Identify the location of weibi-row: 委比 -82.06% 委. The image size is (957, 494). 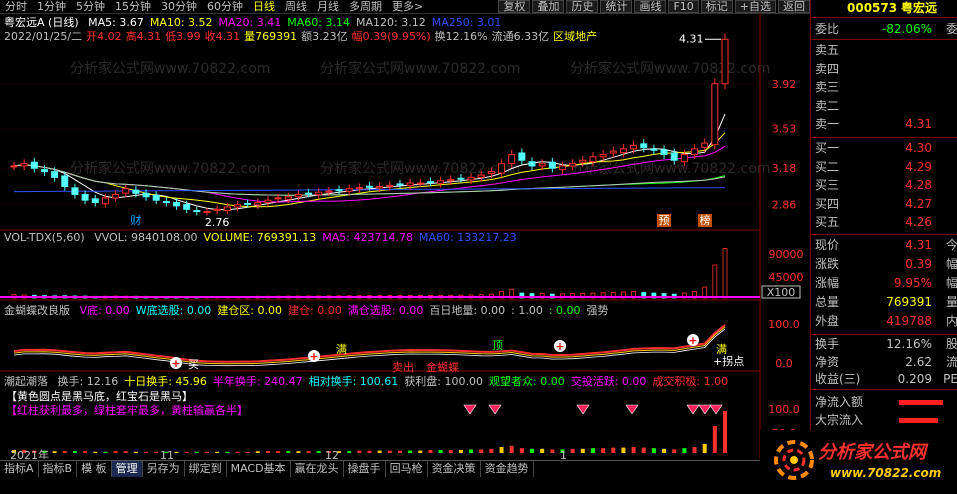
(884, 29).